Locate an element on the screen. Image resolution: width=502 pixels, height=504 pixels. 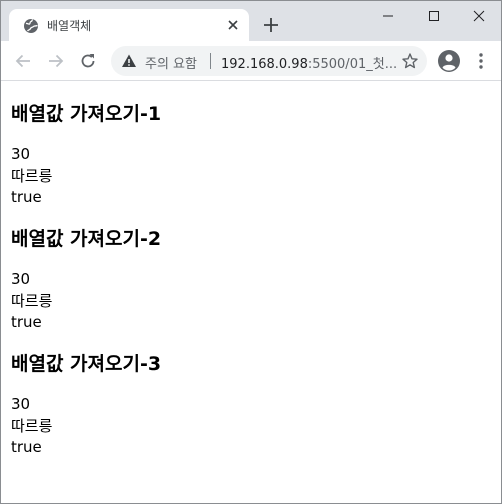
maximize-button is located at coordinates (434, 16).